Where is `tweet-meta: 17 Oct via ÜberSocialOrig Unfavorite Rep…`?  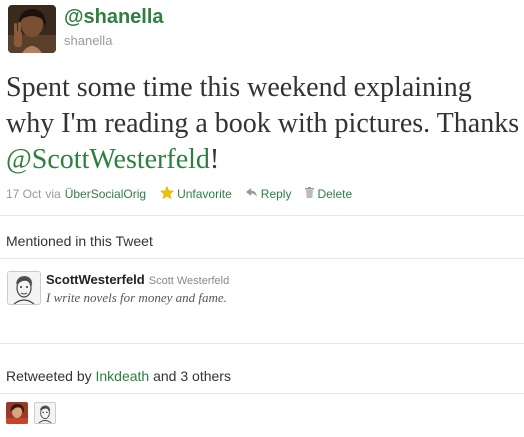 tweet-meta: 17 Oct via ÜberSocialOrig Unfavorite Rep… is located at coordinates (179, 193).